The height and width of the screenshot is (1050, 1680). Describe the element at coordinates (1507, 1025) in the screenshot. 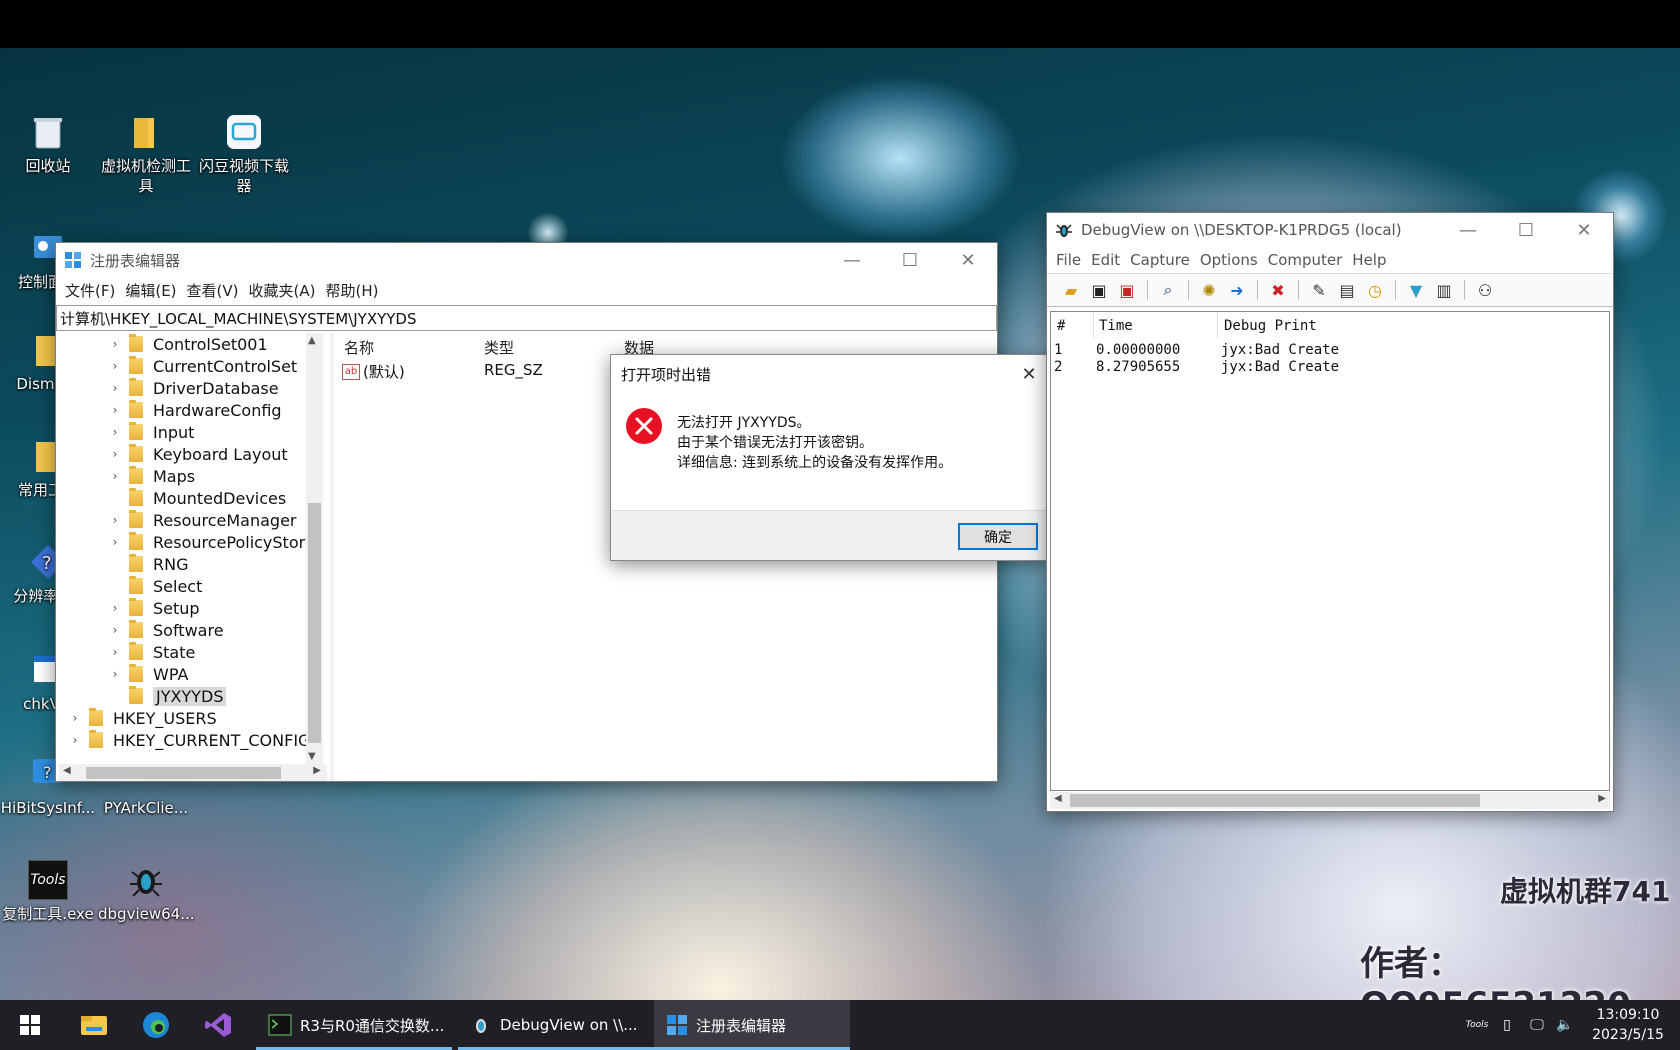

I see `usb-icon: ▯` at that location.